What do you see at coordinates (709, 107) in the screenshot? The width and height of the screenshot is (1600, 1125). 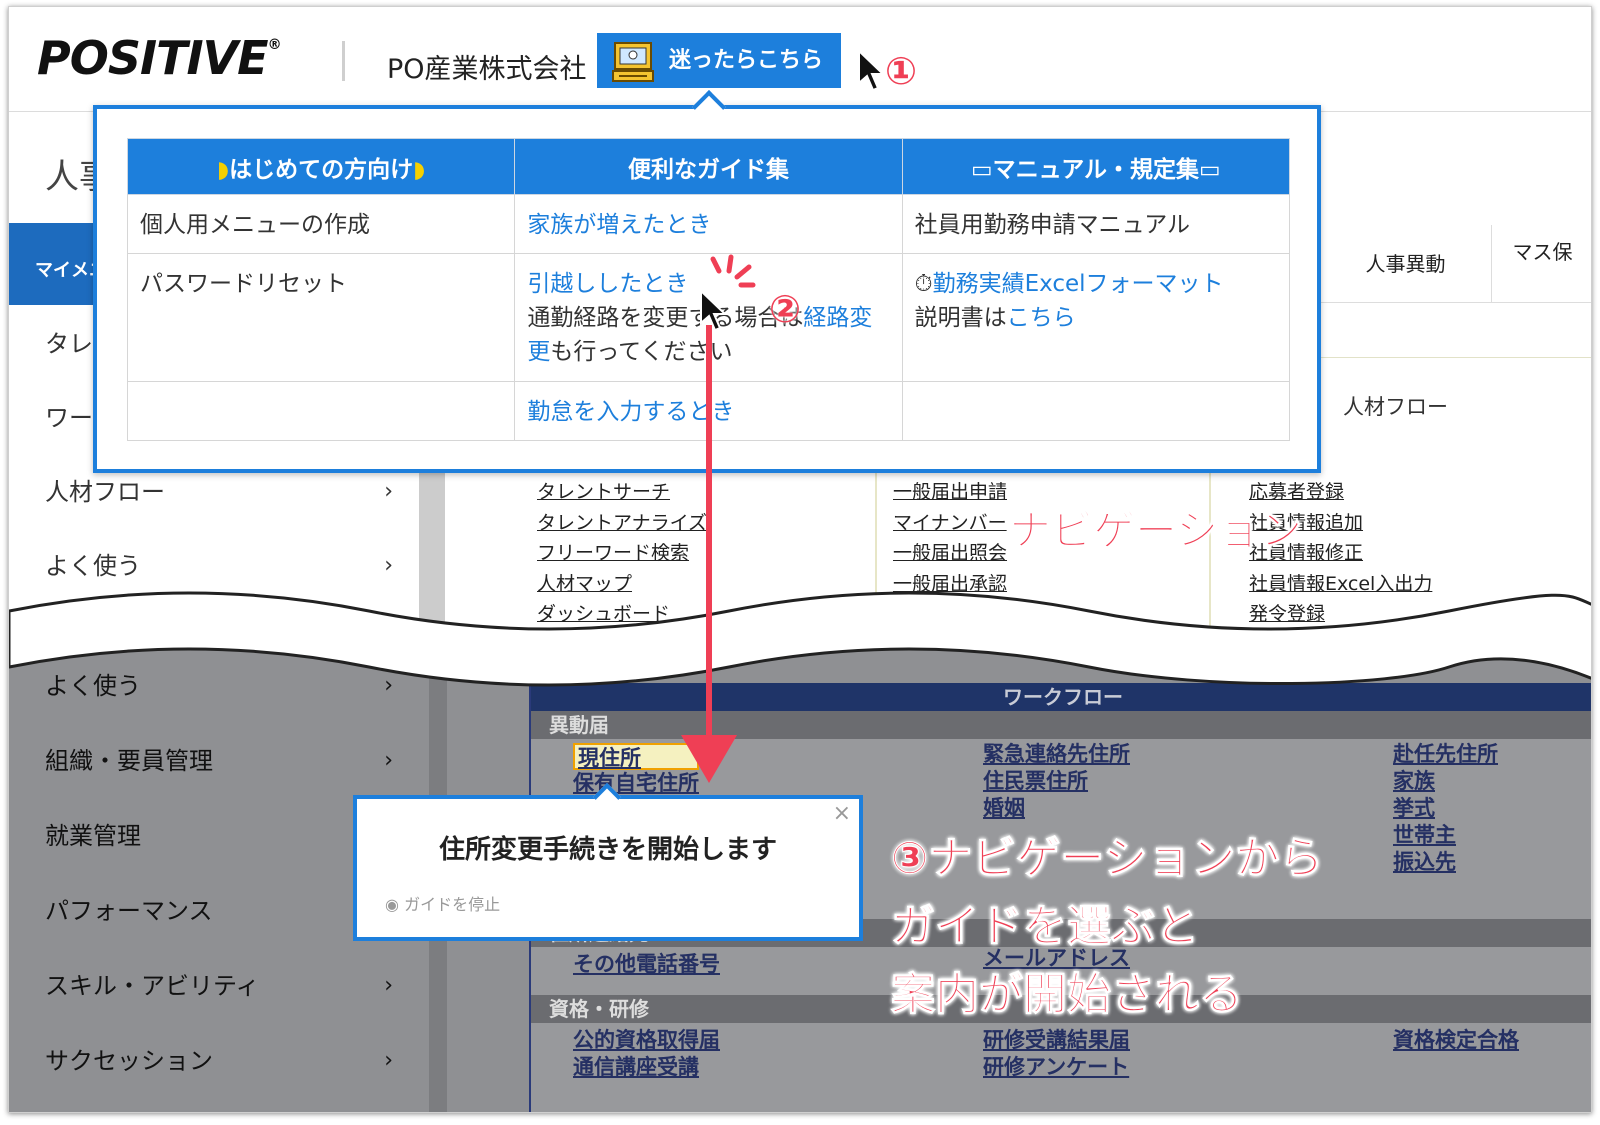 I see `popup-pointer` at bounding box center [709, 107].